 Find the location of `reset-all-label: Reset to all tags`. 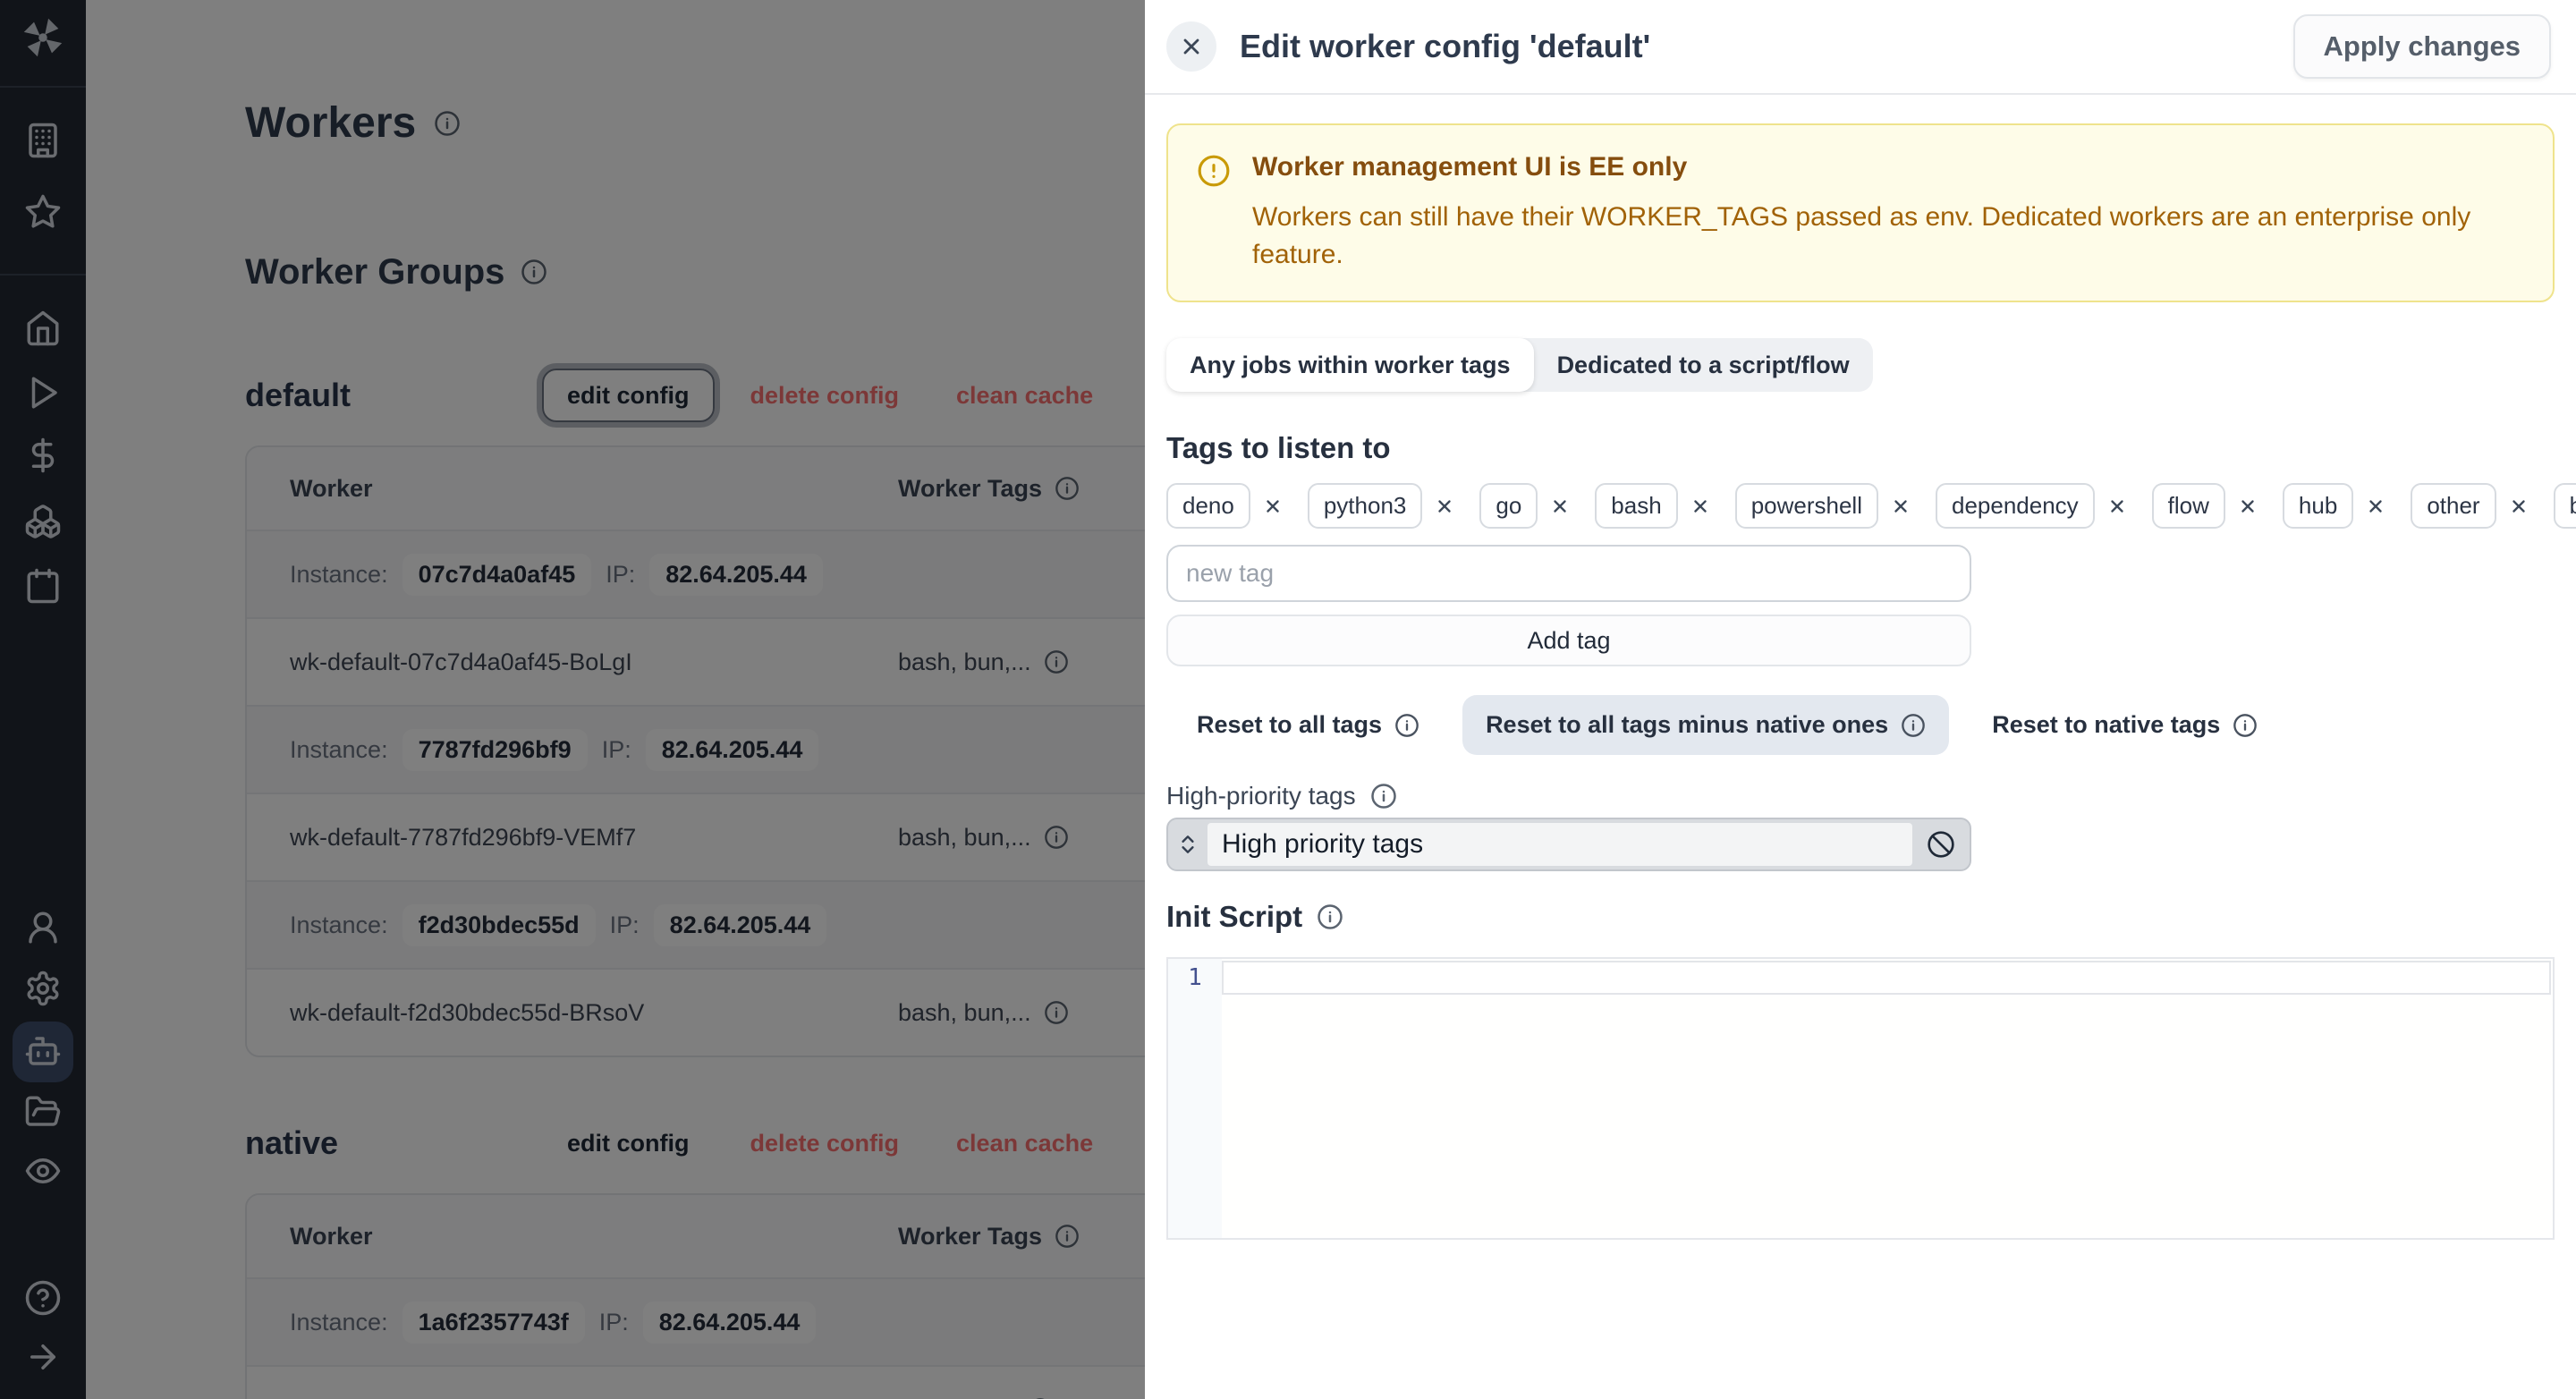

reset-all-label: Reset to all tags is located at coordinates (1290, 724).